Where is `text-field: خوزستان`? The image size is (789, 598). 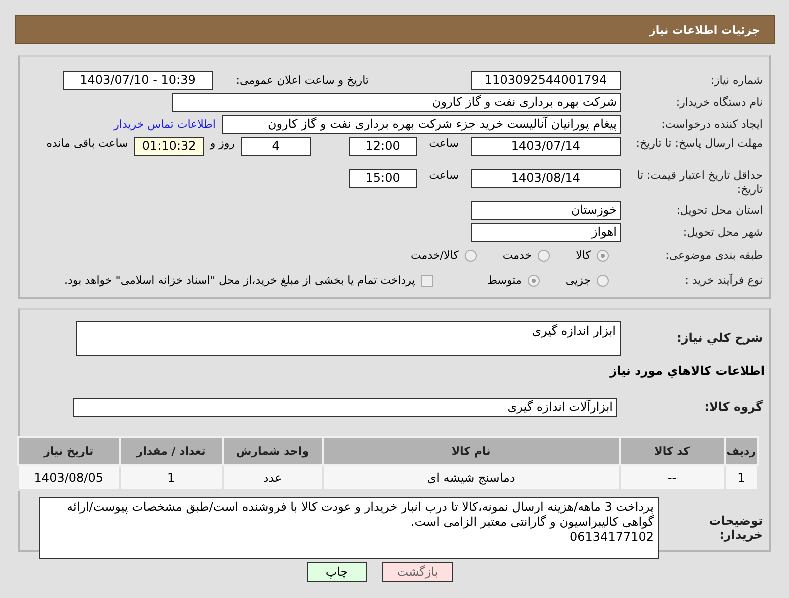 text-field: خوزستان is located at coordinates (546, 210).